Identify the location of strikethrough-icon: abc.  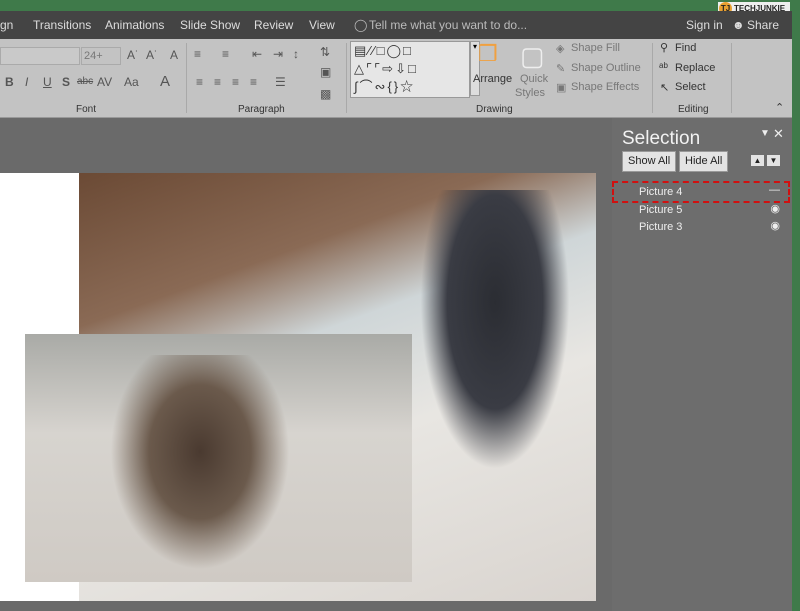
(85, 81).